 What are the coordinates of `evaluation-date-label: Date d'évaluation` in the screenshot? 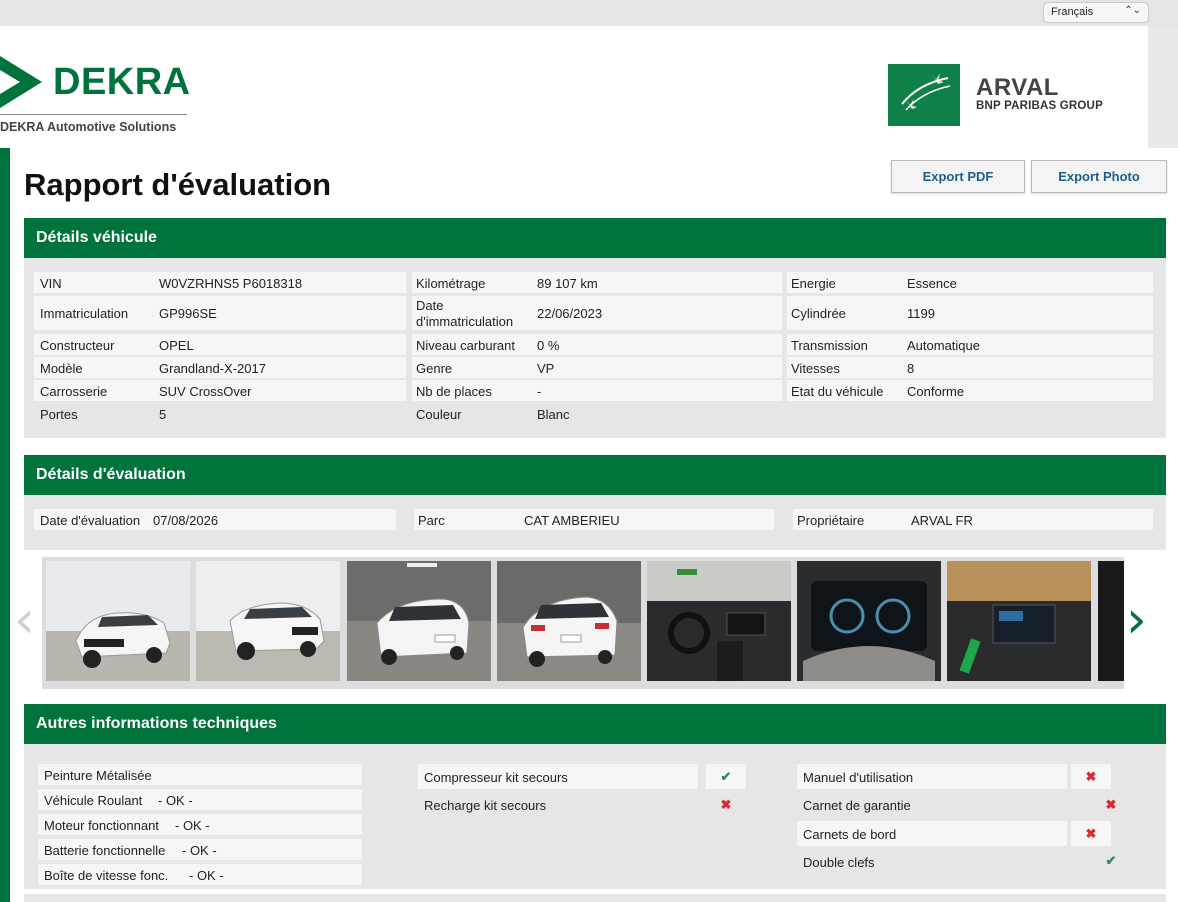 It's located at (90, 520).